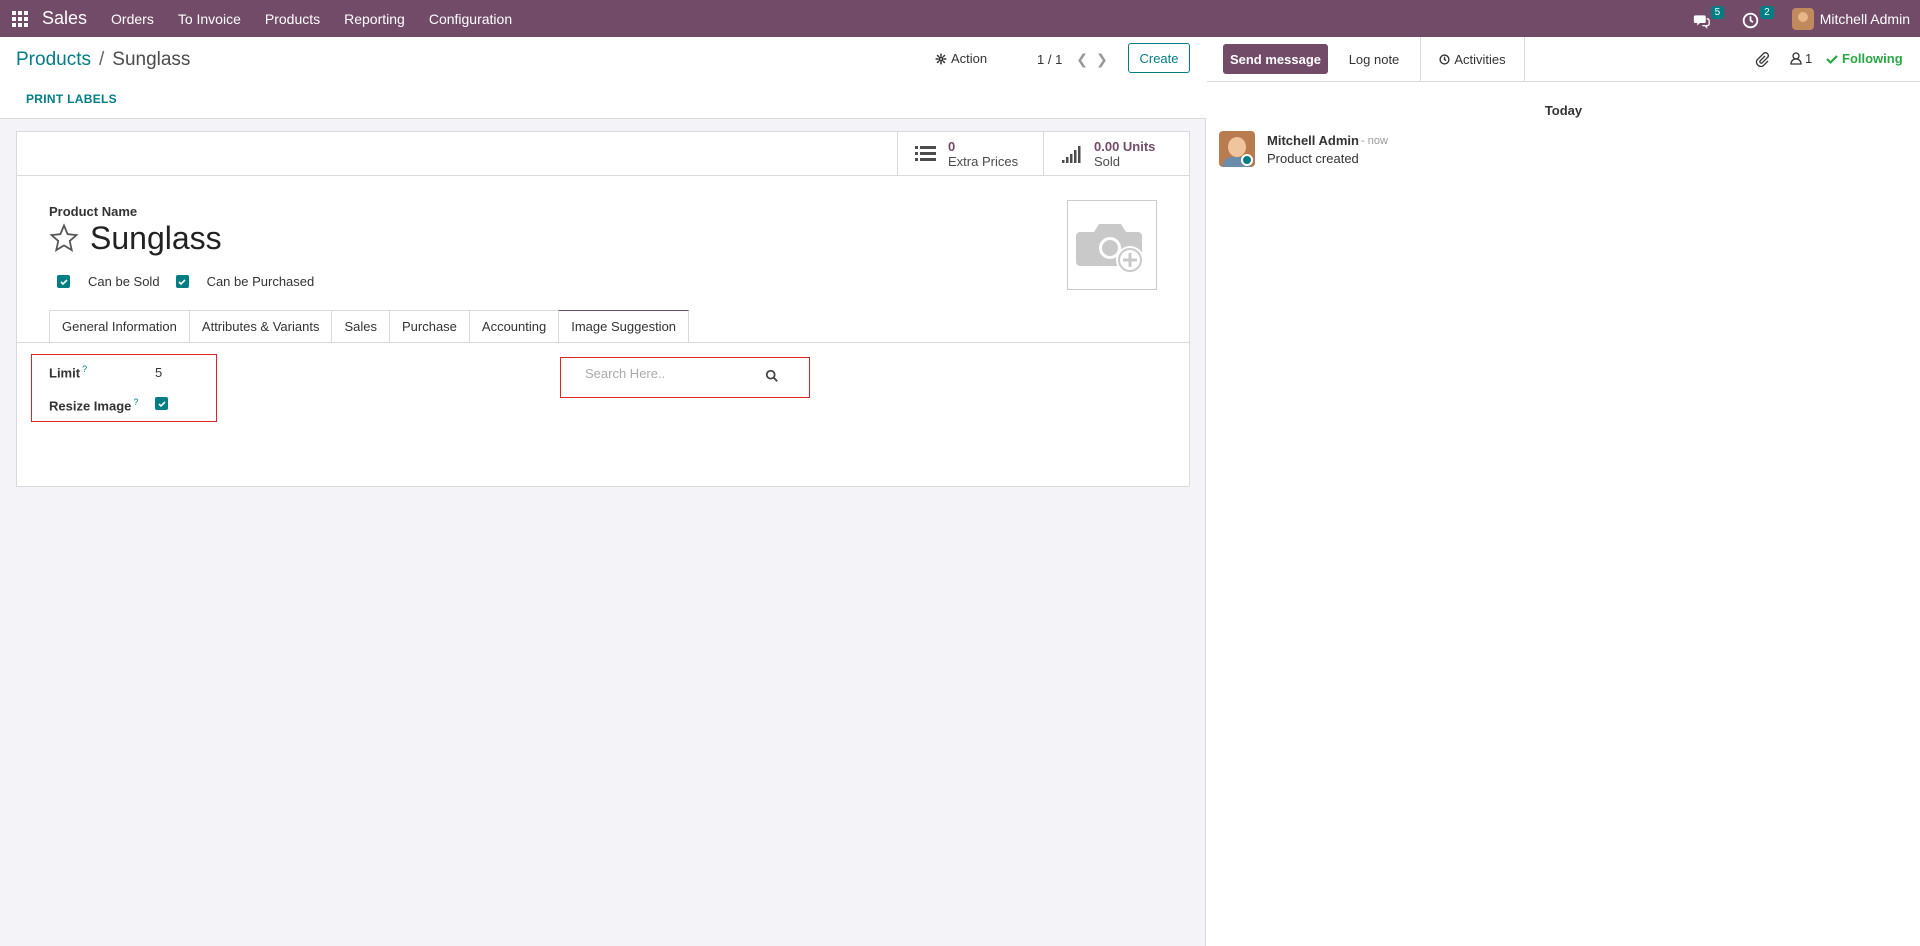 This screenshot has width=1920, height=946. What do you see at coordinates (132, 19) in the screenshot?
I see `menu-orders: Orders` at bounding box center [132, 19].